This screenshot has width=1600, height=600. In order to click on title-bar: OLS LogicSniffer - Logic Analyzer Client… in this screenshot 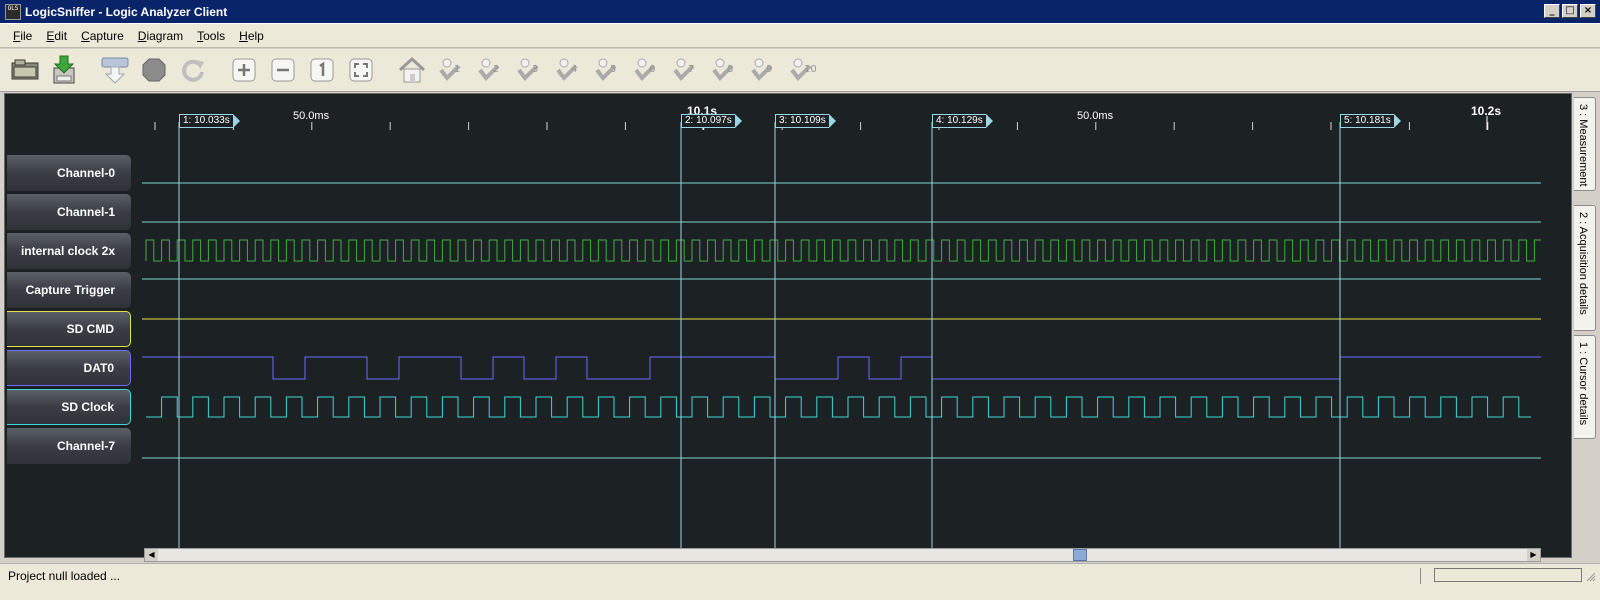, I will do `click(800, 12)`.